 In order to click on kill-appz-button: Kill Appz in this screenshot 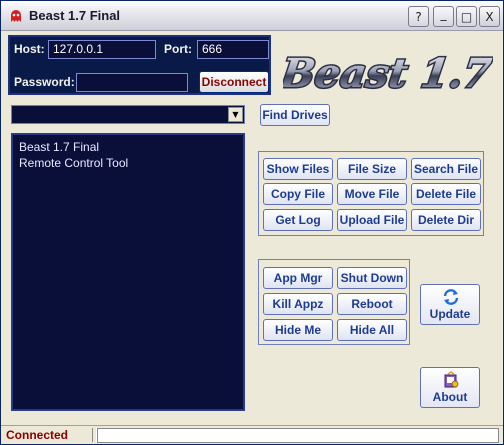, I will do `click(298, 304)`.